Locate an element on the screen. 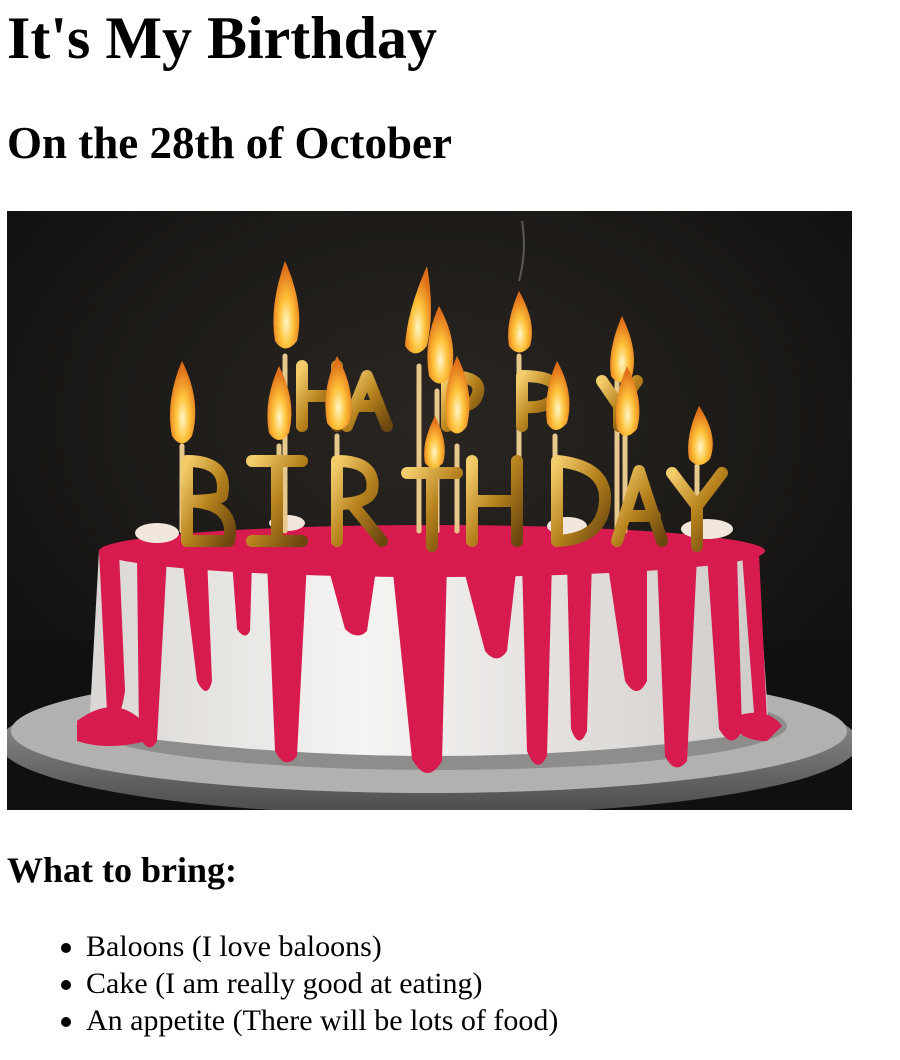 The height and width of the screenshot is (1060, 900). list-item: An appetite (There will be lots of food) is located at coordinates (310, 1020).